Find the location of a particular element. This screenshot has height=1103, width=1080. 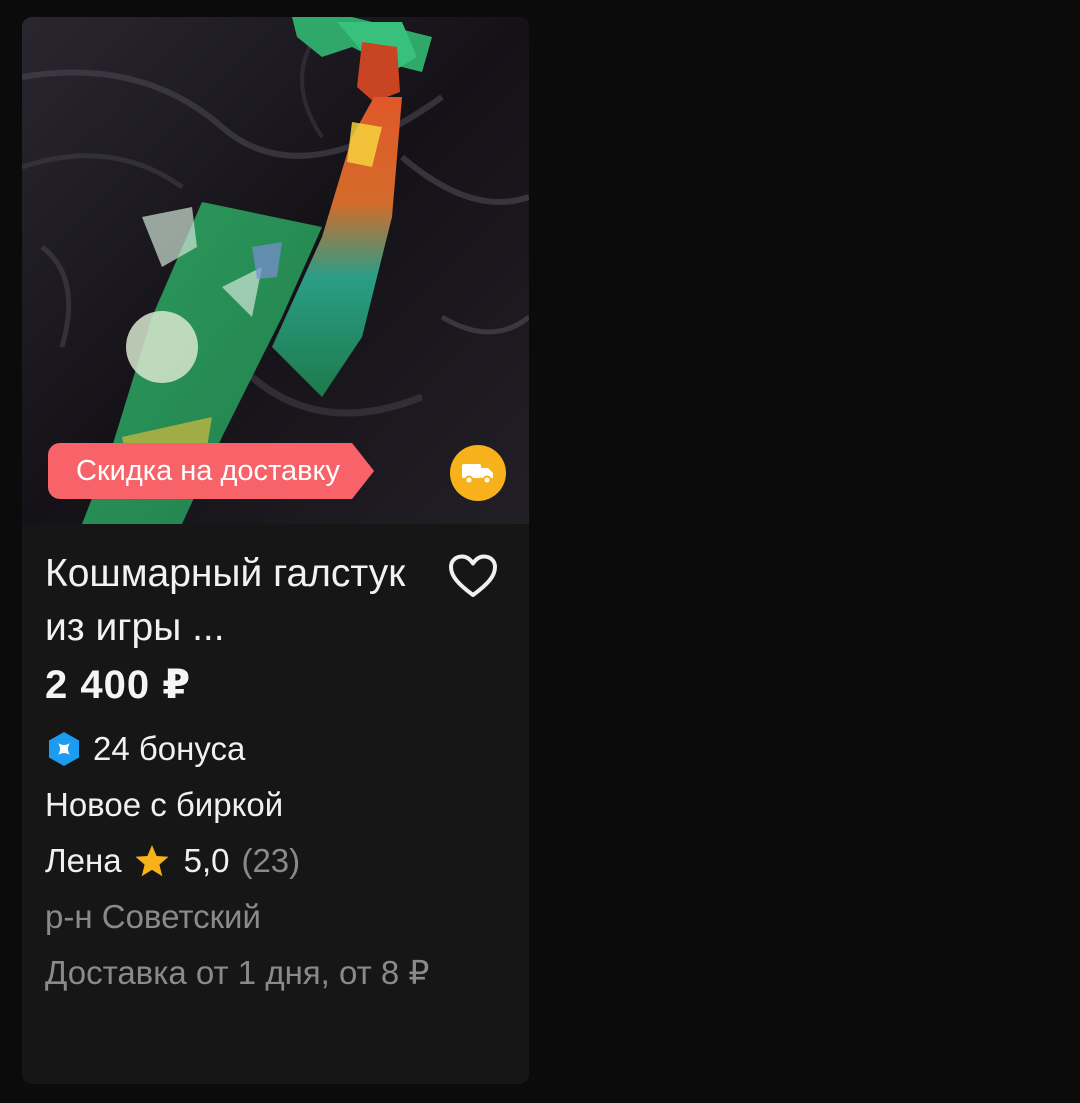

seller-row: Лена 5,0 (23) is located at coordinates (172, 861).